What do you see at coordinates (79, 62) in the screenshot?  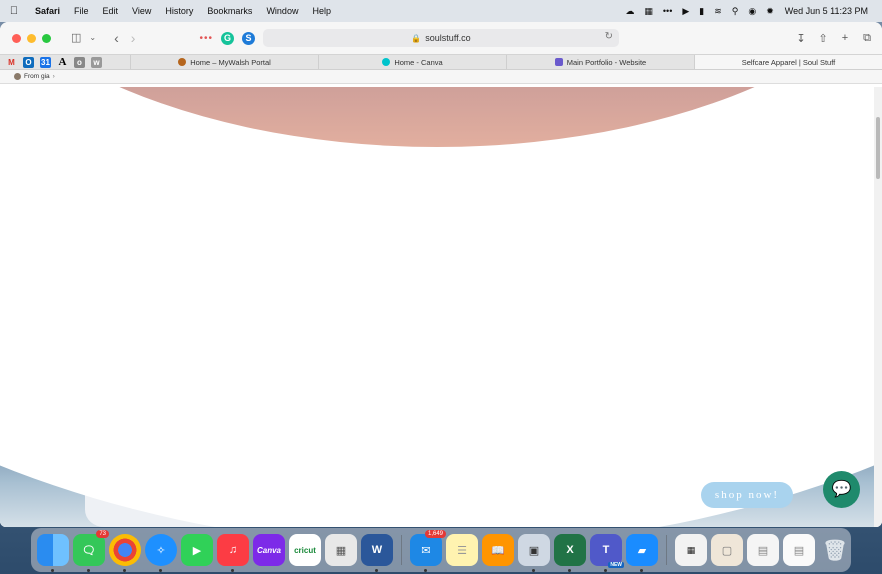 I see `pinned-tab-o-icon: o` at bounding box center [79, 62].